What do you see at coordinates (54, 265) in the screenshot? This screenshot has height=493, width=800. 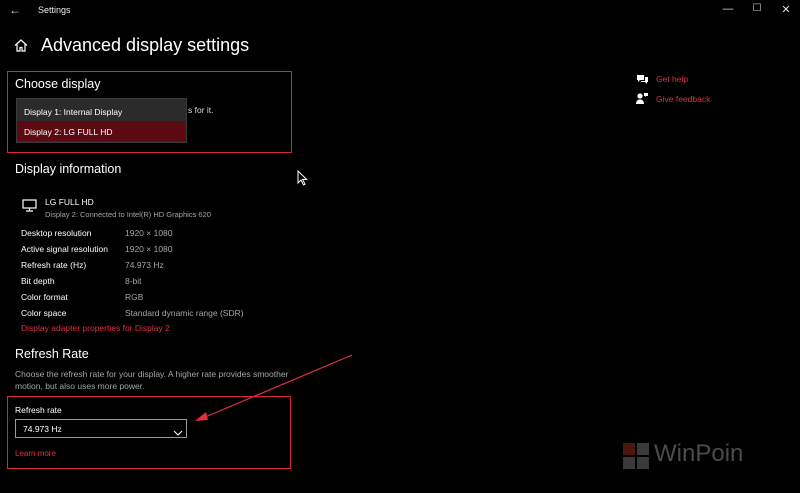 I see `info-label: Refresh rate (Hz)` at bounding box center [54, 265].